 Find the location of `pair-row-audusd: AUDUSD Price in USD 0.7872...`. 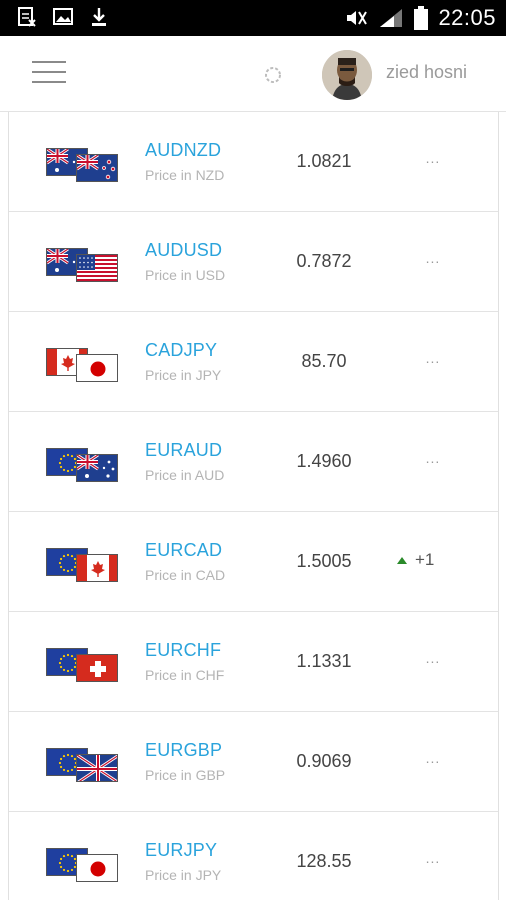

pair-row-audusd: AUDUSD Price in USD 0.7872... is located at coordinates (253, 262).